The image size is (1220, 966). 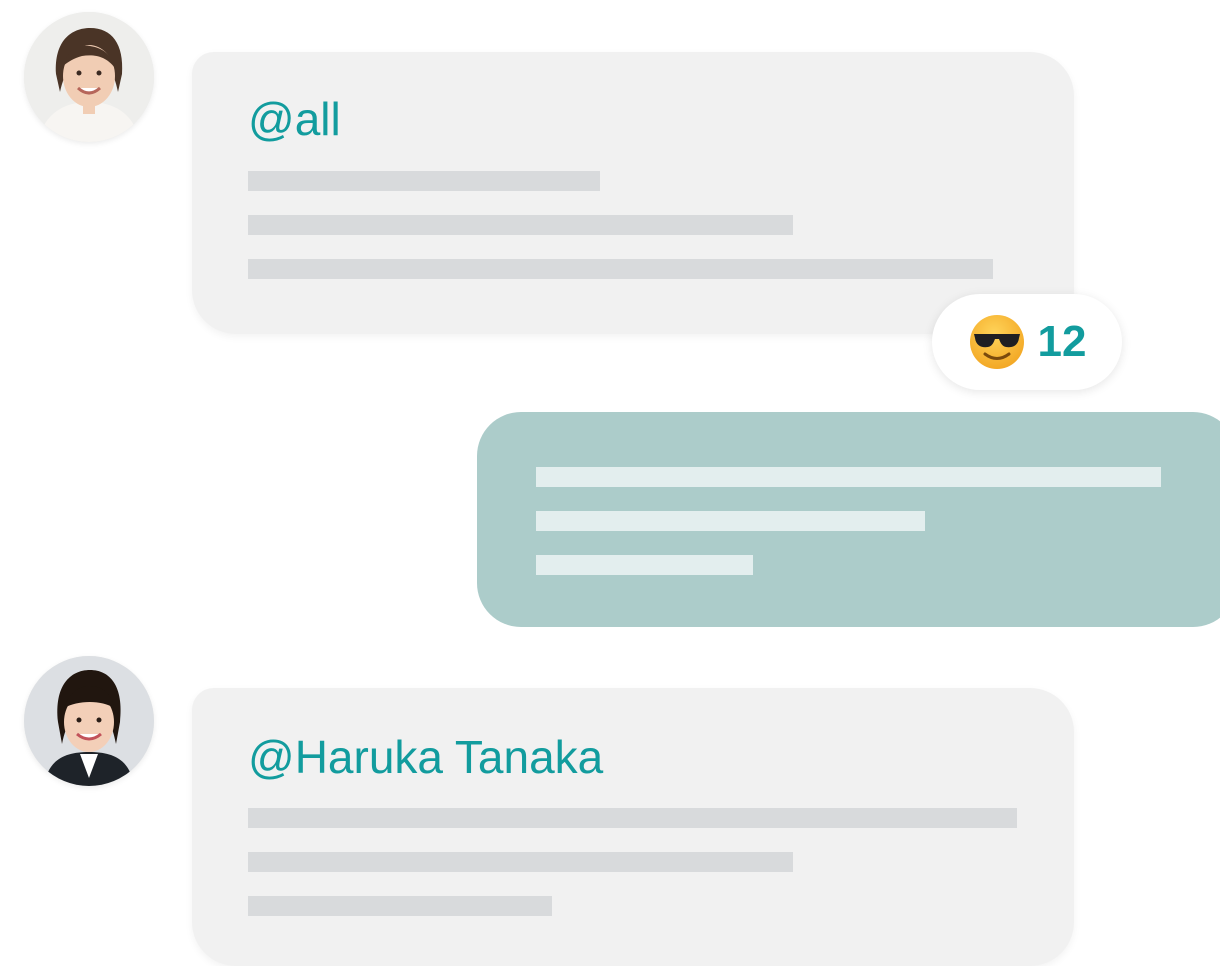 What do you see at coordinates (294, 119) in the screenshot?
I see `mention-all: @all` at bounding box center [294, 119].